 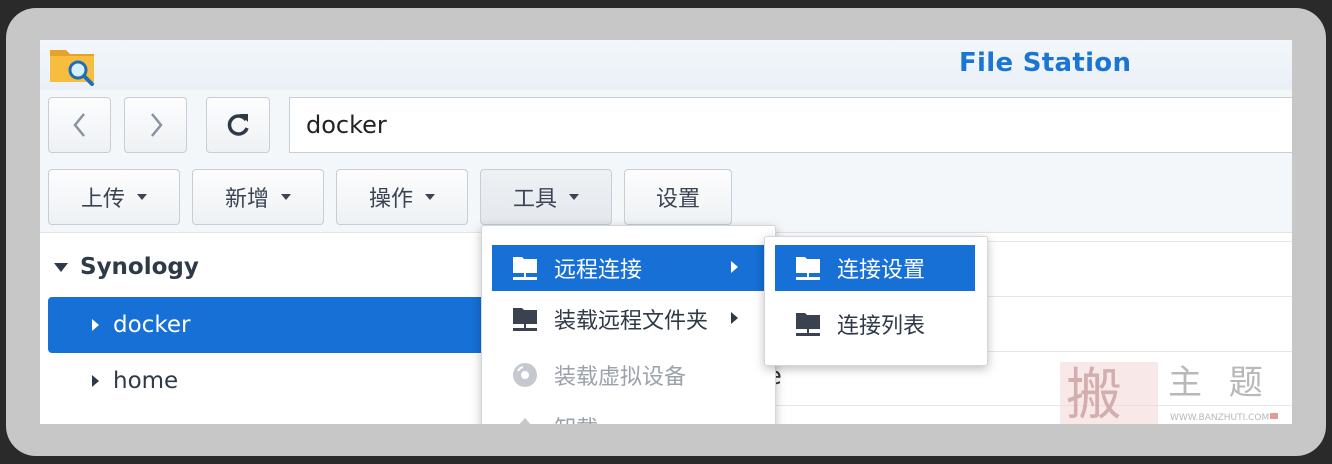 I want to click on eject-icon, so click(x=525, y=421).